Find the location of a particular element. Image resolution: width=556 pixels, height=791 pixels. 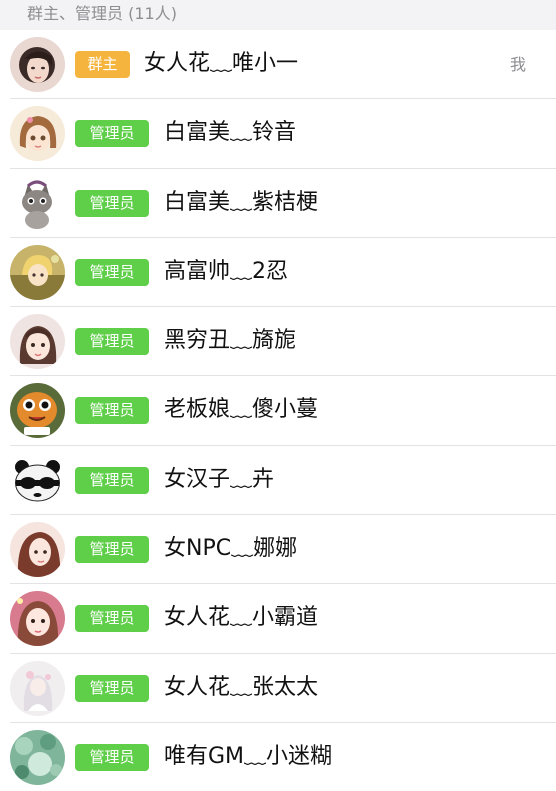

member-row: 管理员 唯有GM﹏小迷糊 is located at coordinates (278, 756).